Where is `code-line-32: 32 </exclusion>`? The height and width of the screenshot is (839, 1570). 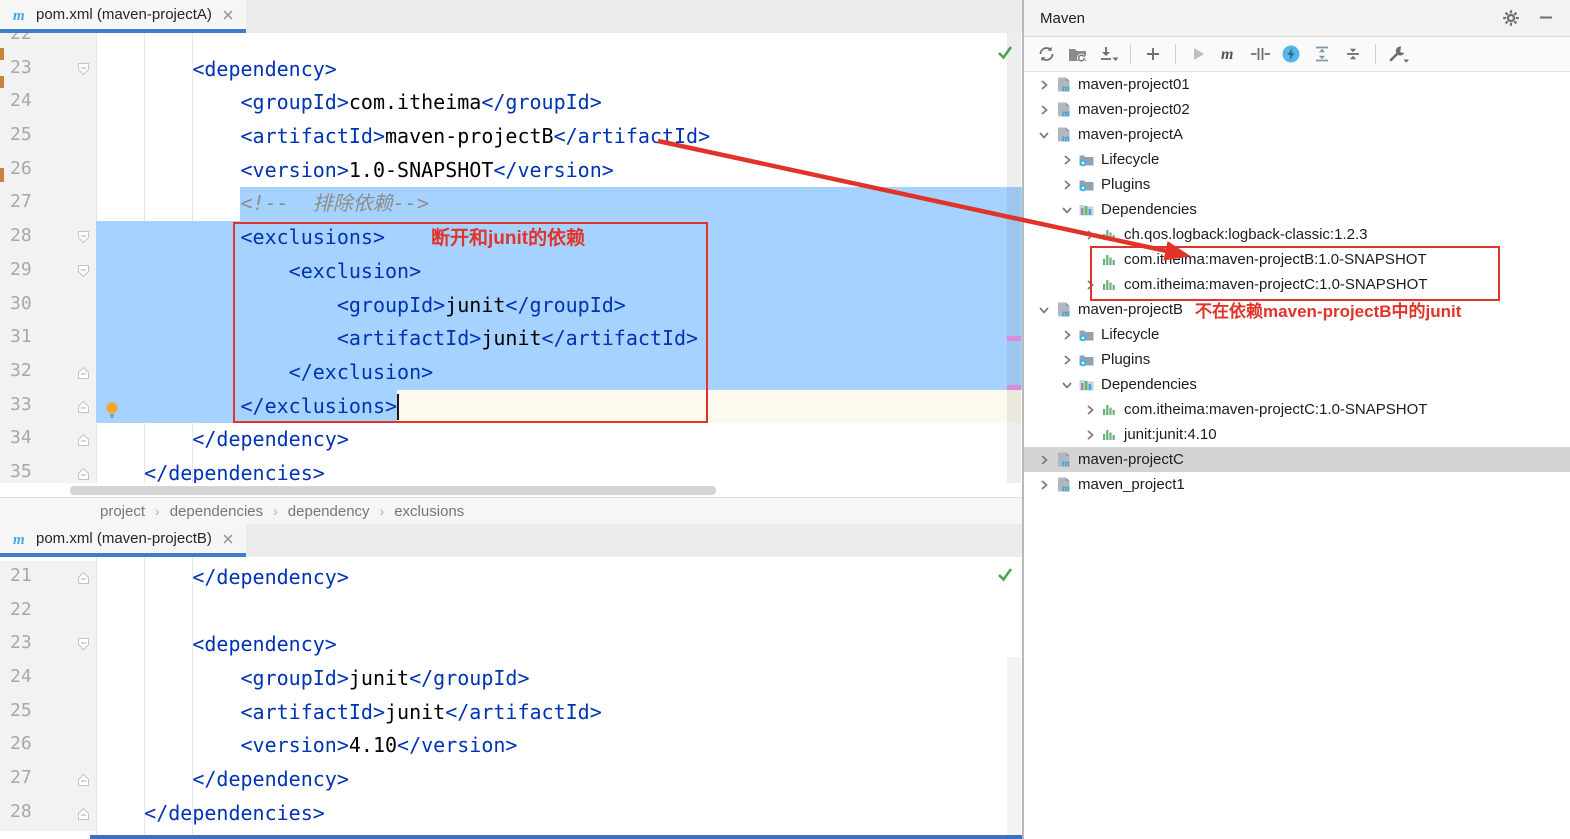 code-line-32: 32 </exclusion> is located at coordinates (511, 372).